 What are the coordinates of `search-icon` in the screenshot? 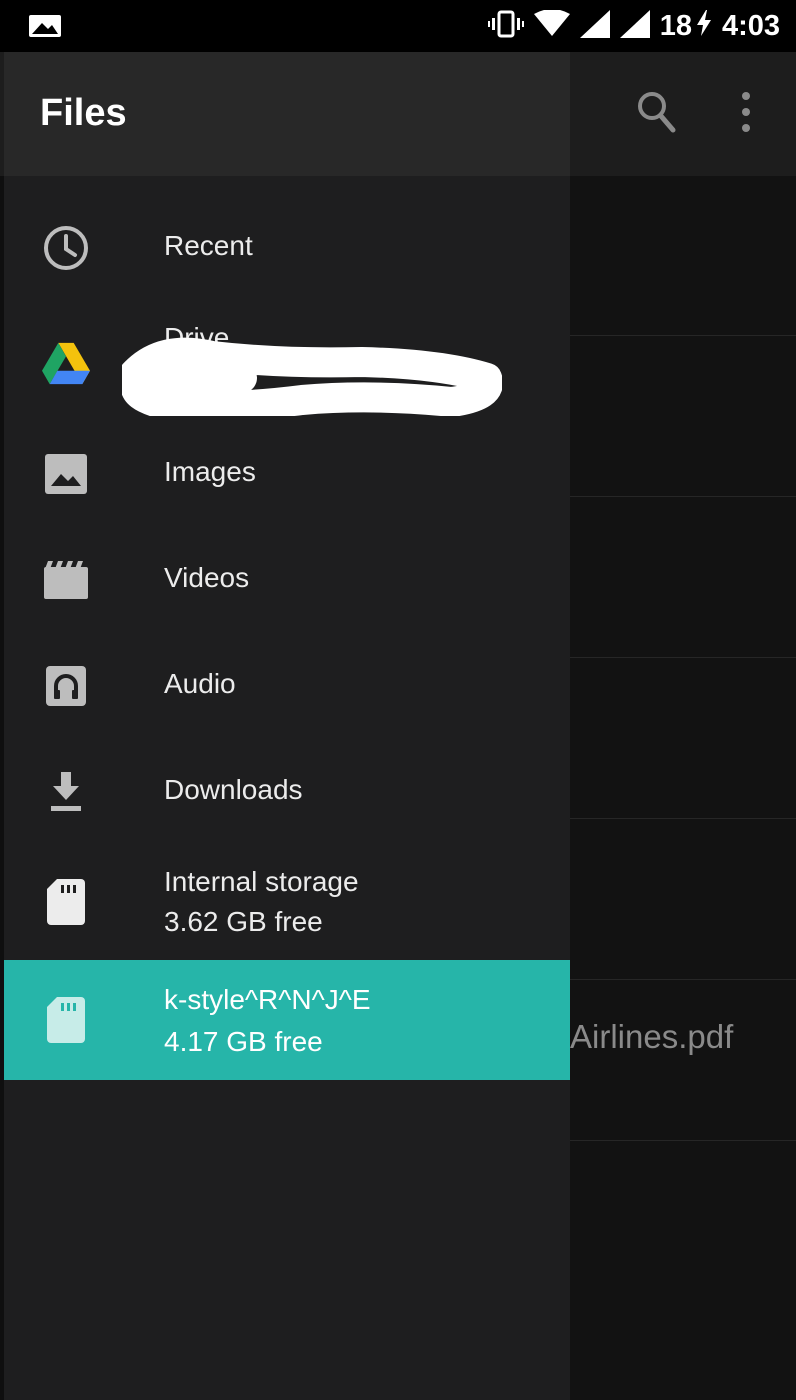 It's located at (656, 114).